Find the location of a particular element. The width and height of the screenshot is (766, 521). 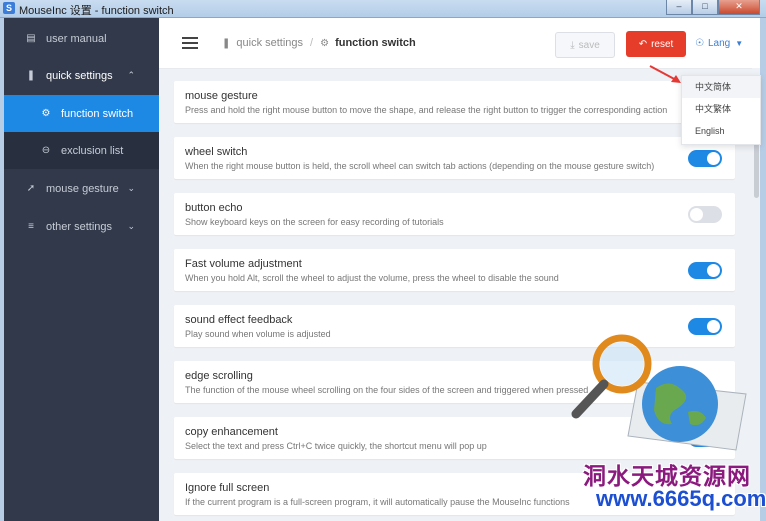

globe-icon: ☉ is located at coordinates (699, 43).